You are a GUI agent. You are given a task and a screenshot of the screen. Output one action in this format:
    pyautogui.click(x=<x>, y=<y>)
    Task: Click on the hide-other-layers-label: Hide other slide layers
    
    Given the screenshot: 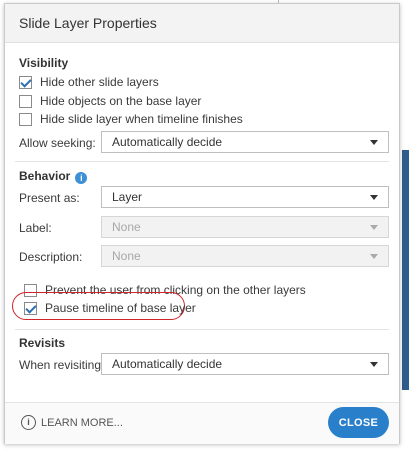 What is the action you would take?
    pyautogui.click(x=99, y=82)
    